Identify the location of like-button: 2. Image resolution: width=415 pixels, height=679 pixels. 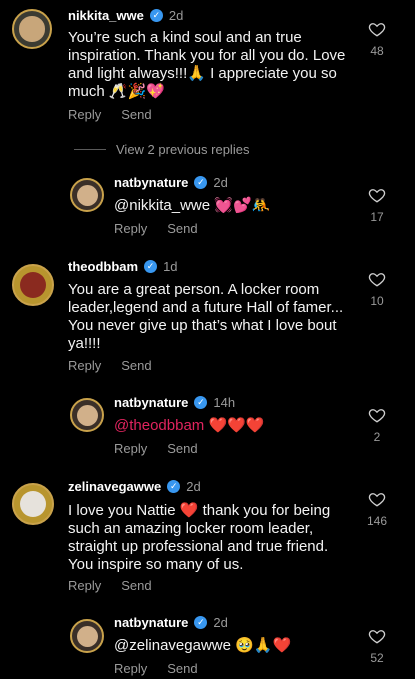
(377, 425).